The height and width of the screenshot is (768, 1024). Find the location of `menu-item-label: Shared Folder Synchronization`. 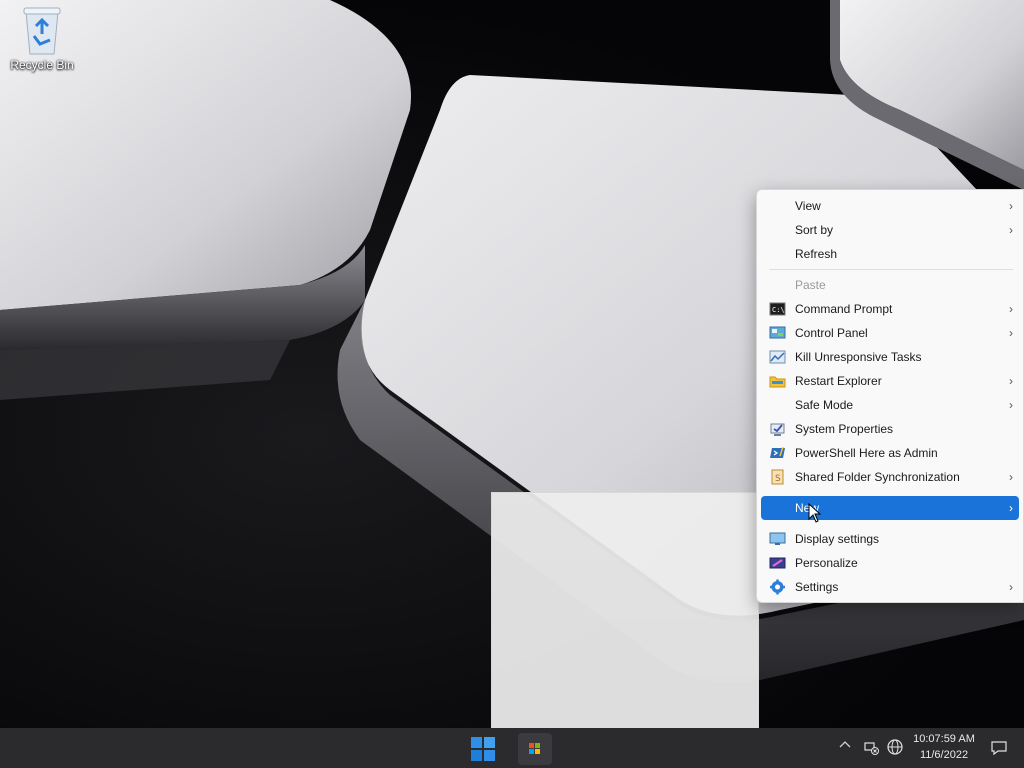

menu-item-label: Shared Folder Synchronization is located at coordinates (877, 477).